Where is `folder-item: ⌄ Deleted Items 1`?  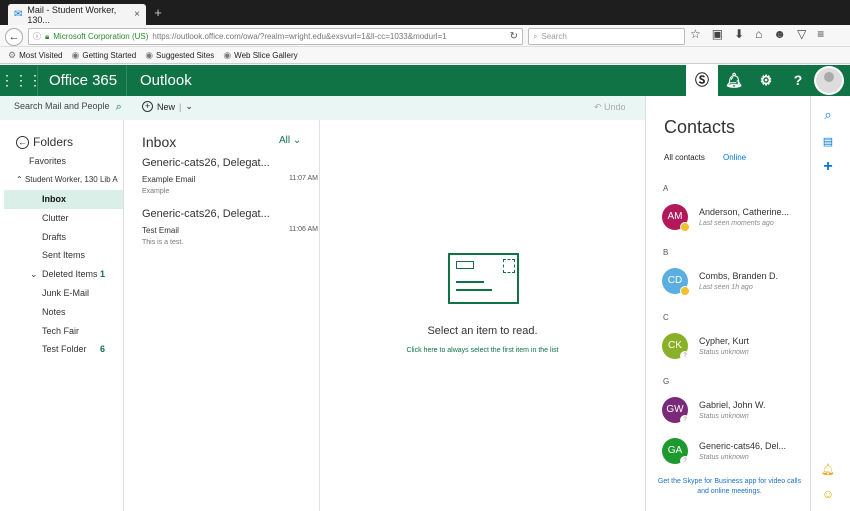
folder-item: ⌄ Deleted Items 1 is located at coordinates (63, 274).